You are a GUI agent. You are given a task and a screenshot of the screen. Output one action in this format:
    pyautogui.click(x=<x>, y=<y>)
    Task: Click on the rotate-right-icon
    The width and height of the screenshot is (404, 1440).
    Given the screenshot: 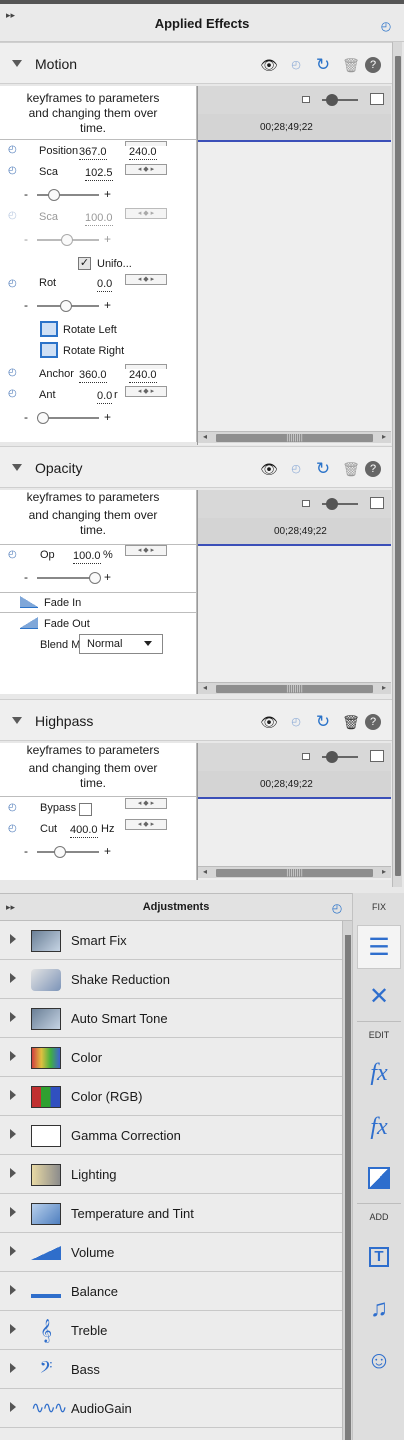 What is the action you would take?
    pyautogui.click(x=49, y=350)
    